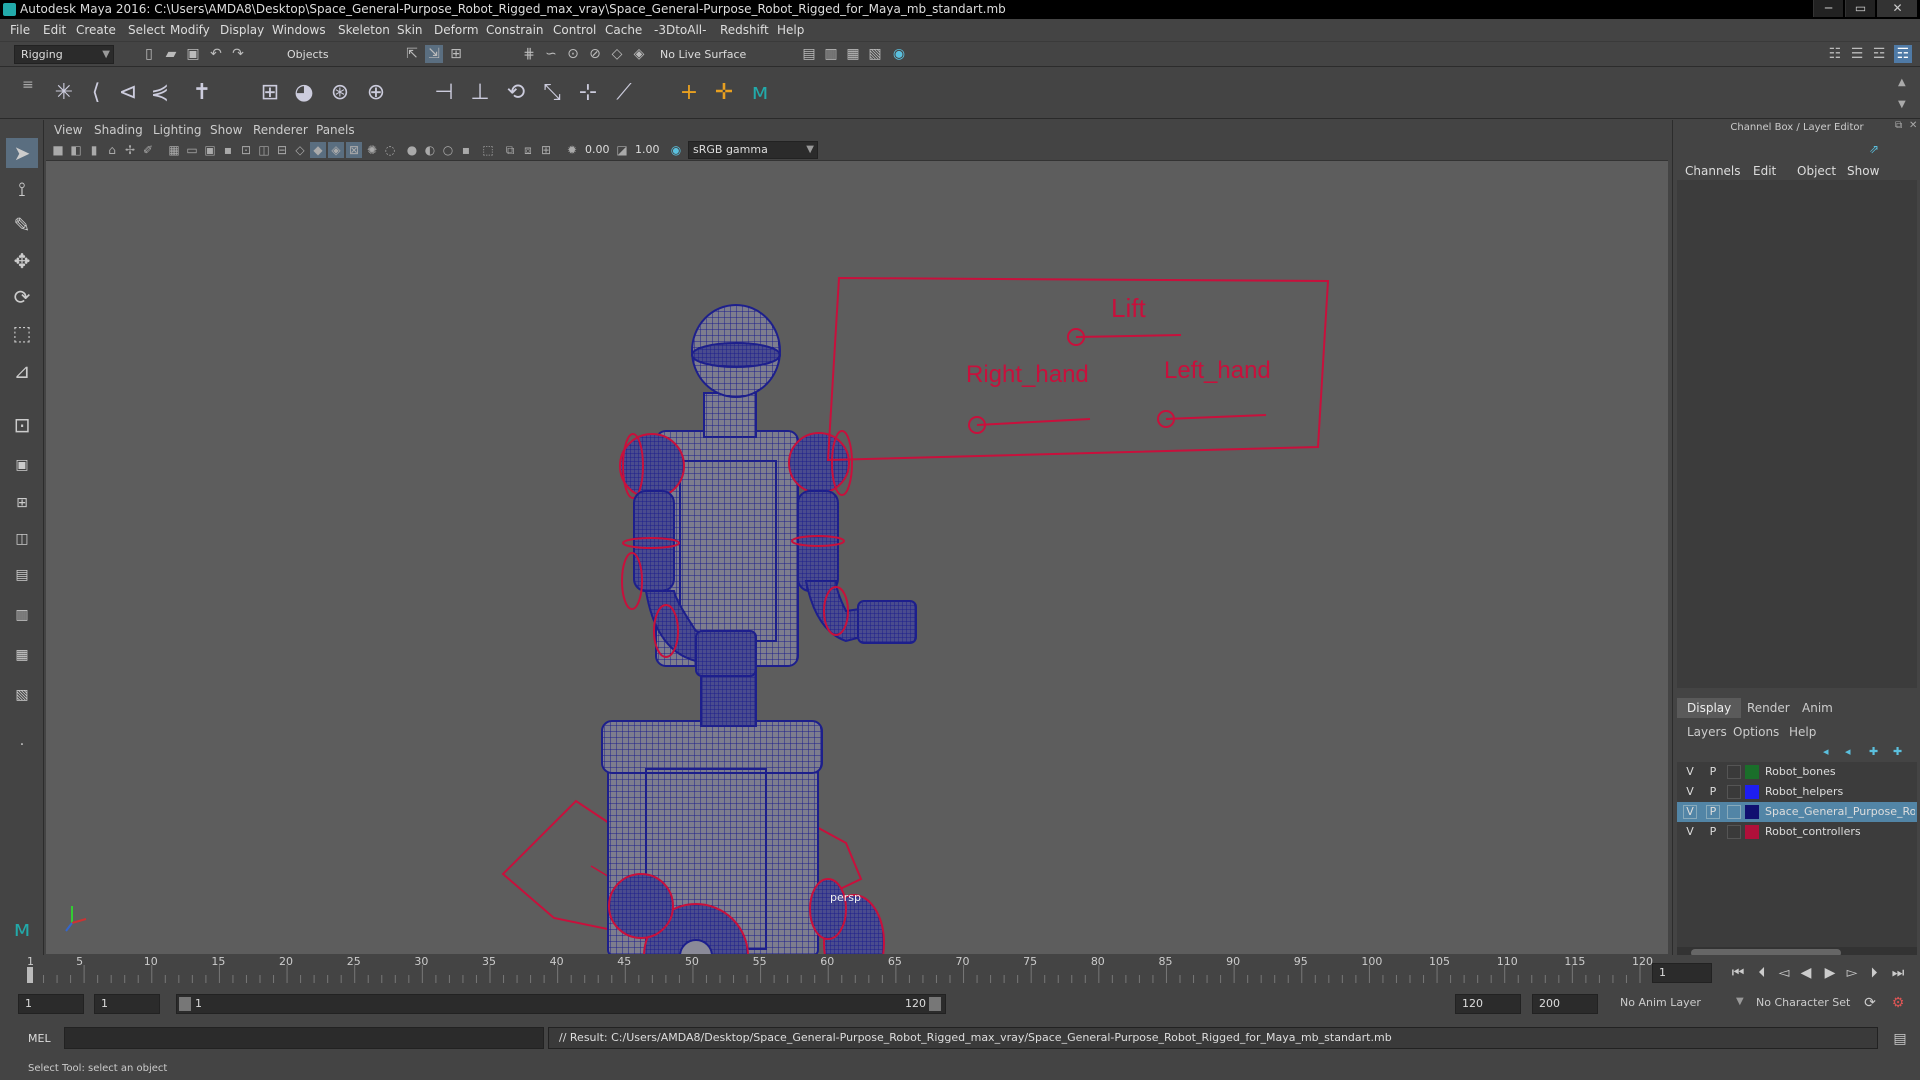  Describe the element at coordinates (22, 575) in the screenshot. I see `outliner-layout-icon: ▤` at that location.